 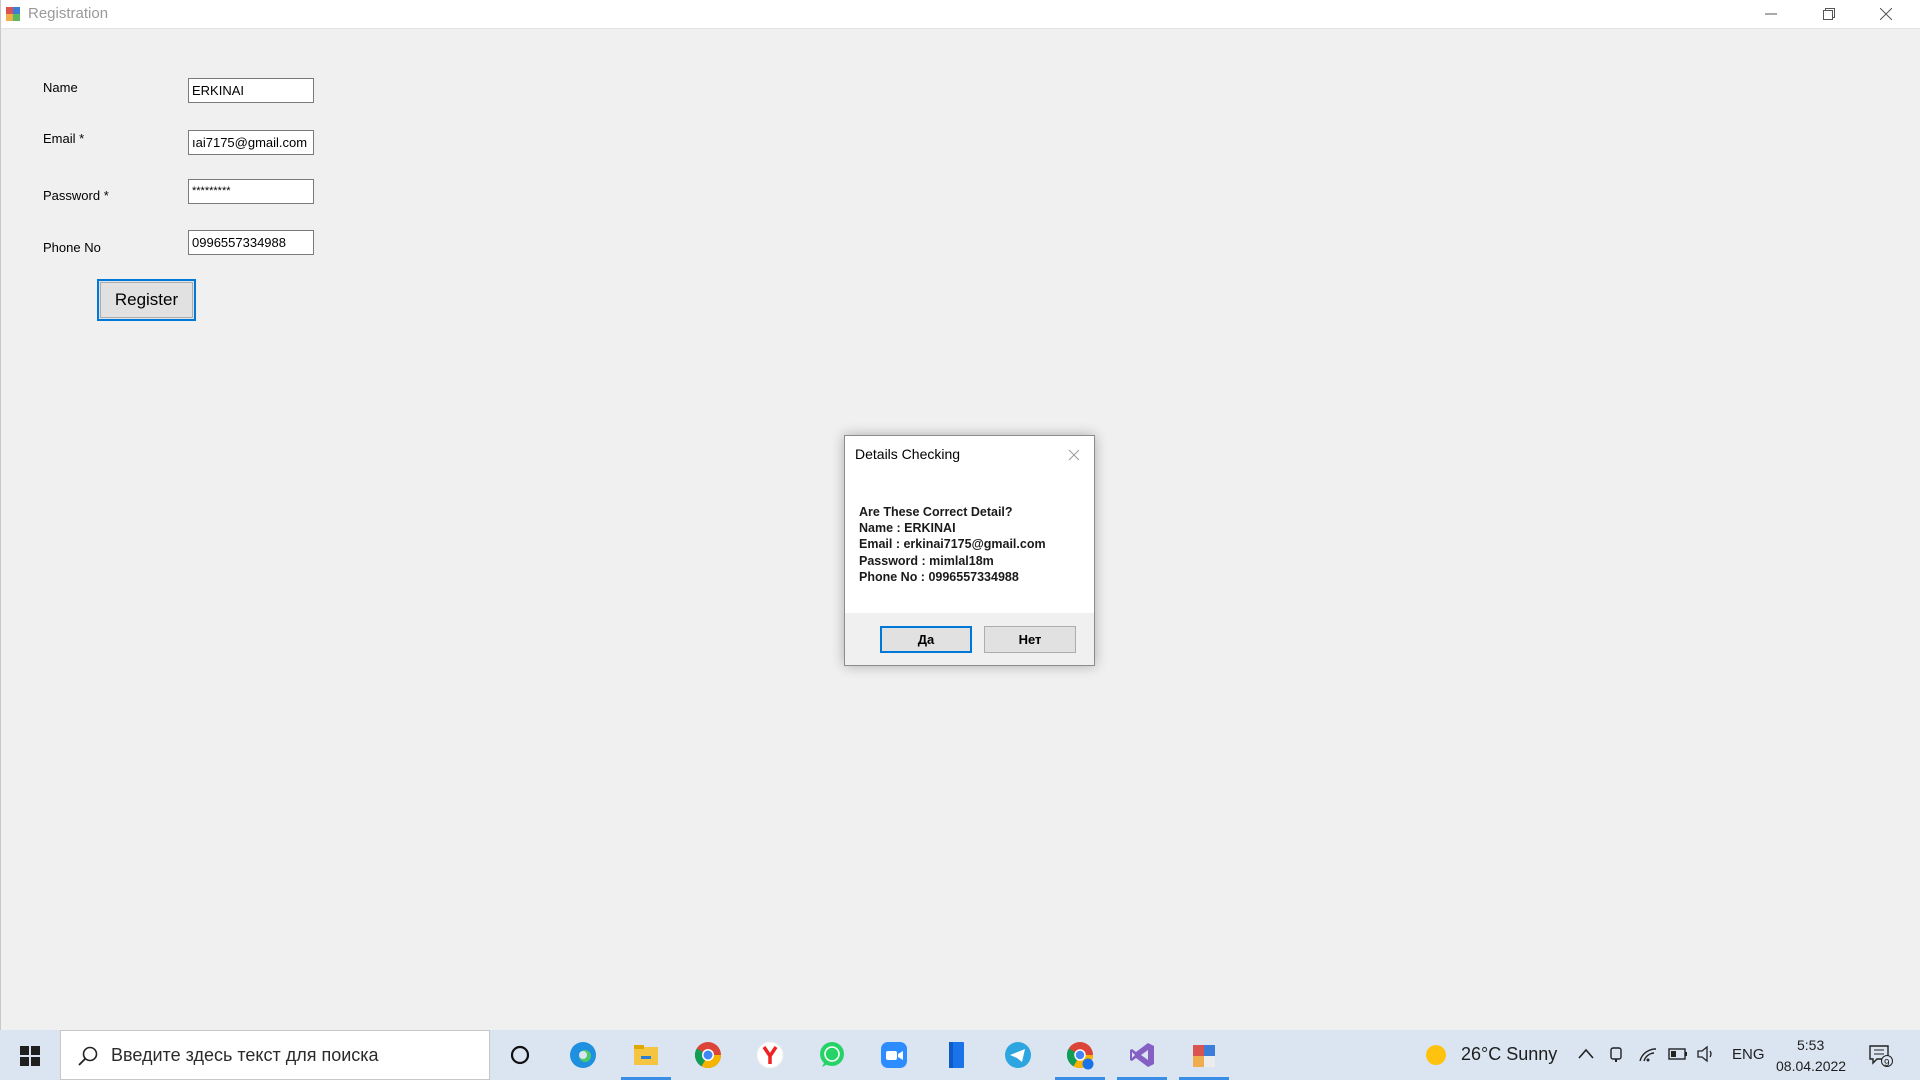 I want to click on edge-icon, so click(x=583, y=1055).